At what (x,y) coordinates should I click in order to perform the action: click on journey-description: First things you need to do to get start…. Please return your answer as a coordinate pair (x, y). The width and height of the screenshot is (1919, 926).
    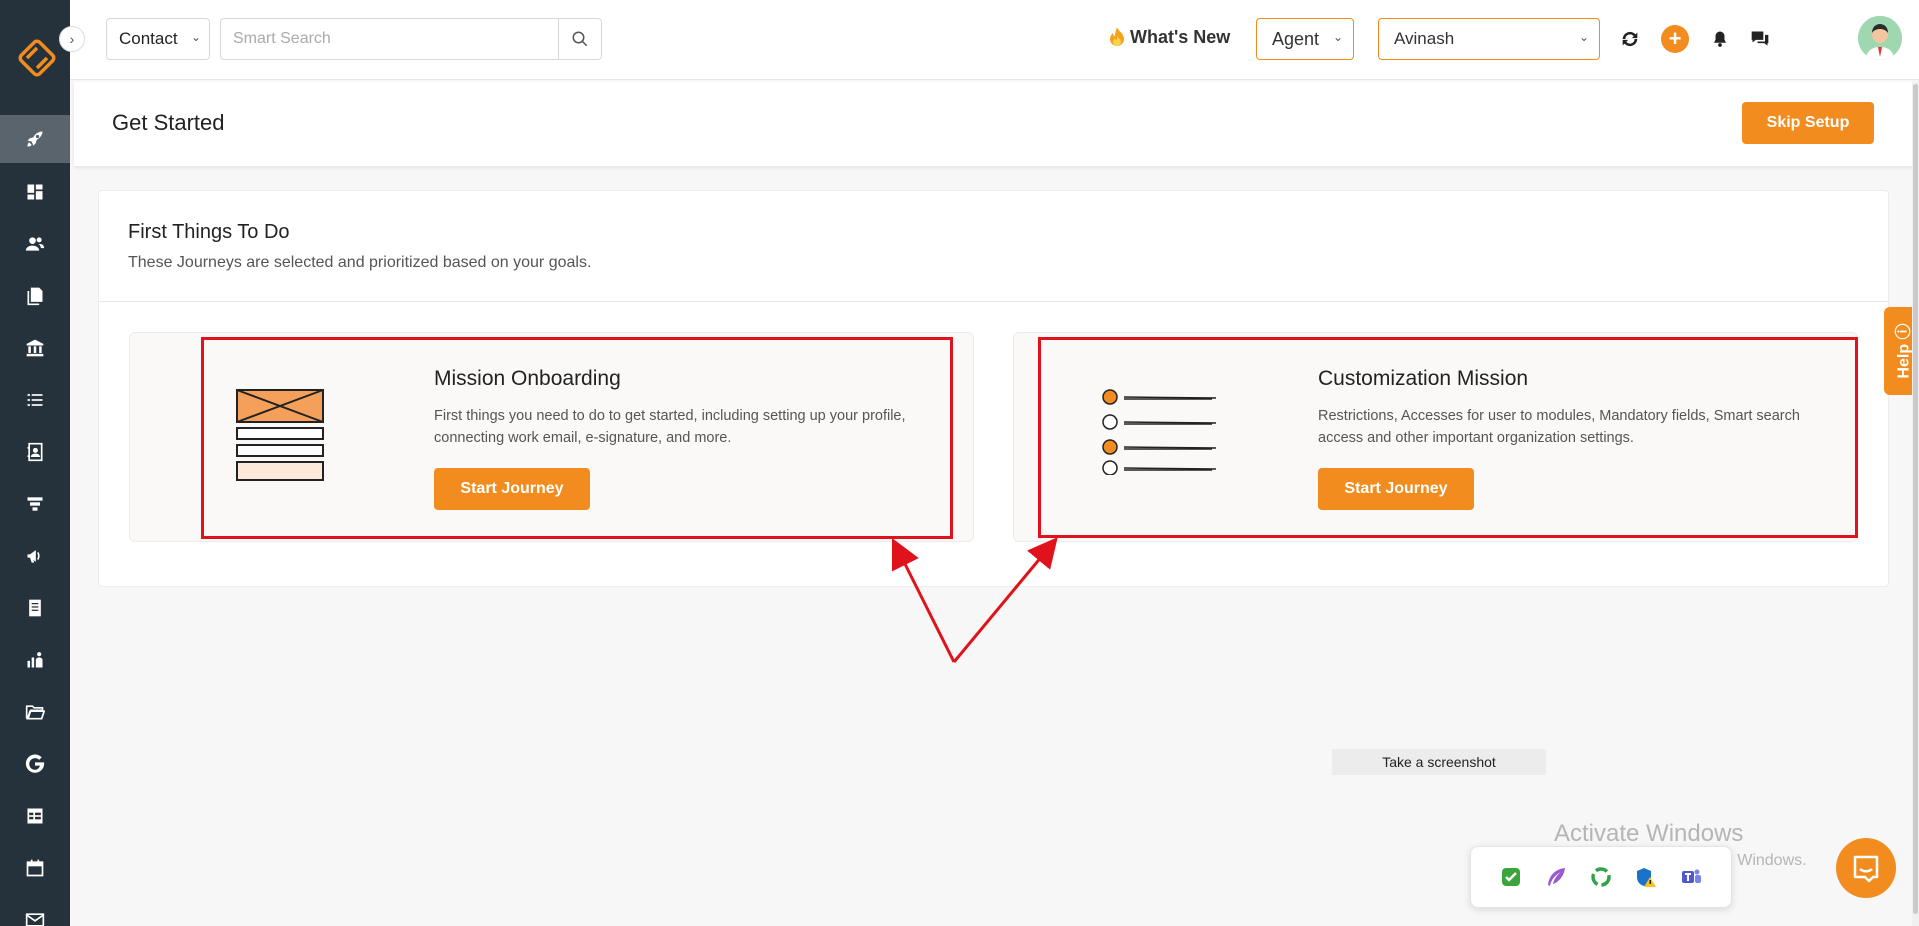
    Looking at the image, I should click on (670, 427).